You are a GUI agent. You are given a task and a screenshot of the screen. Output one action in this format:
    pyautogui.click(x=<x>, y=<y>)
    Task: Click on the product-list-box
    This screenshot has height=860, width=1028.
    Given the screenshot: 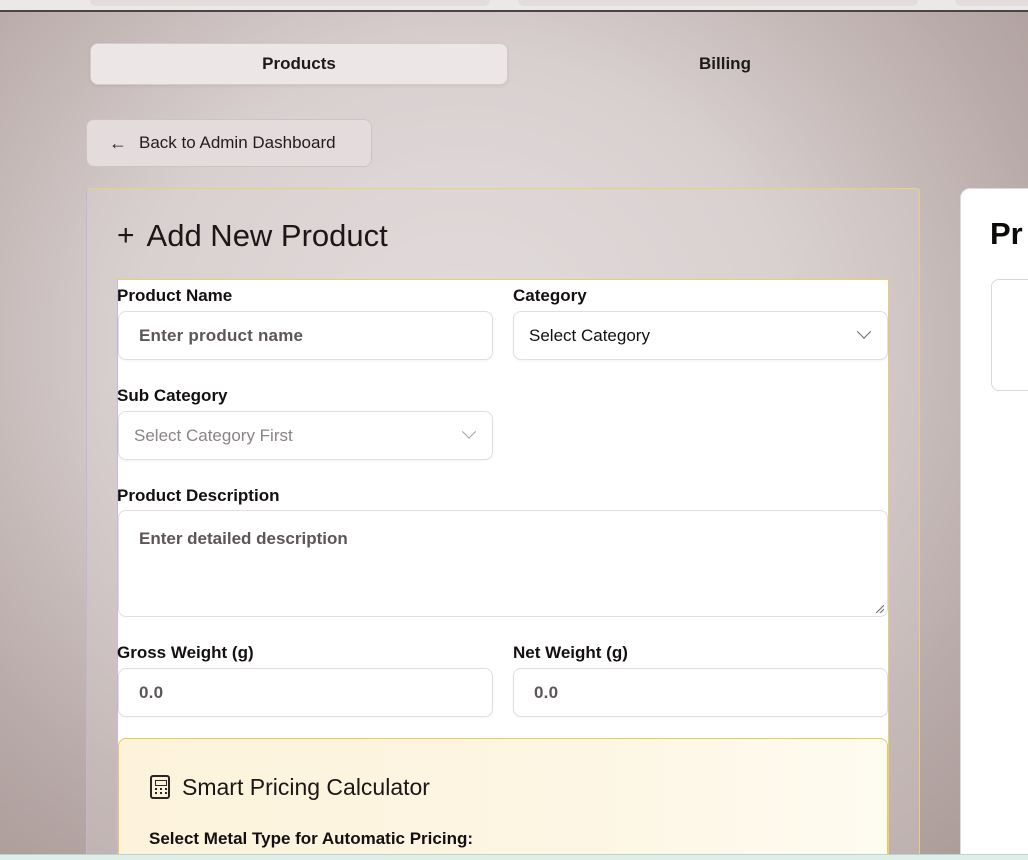 What is the action you would take?
    pyautogui.click(x=1009, y=335)
    